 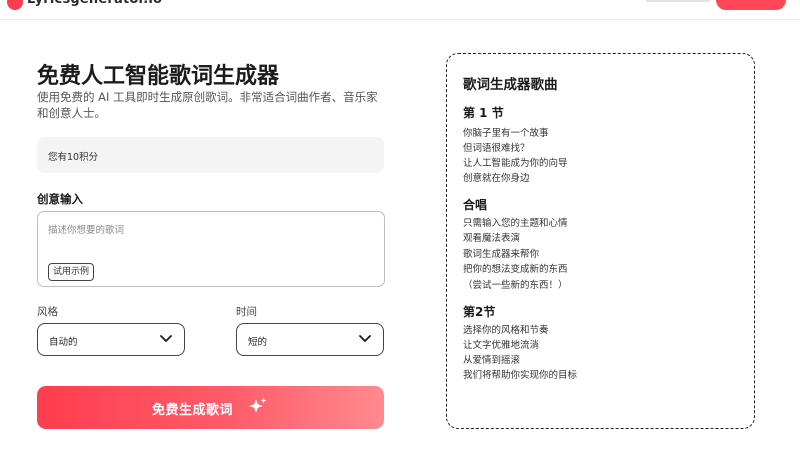 What do you see at coordinates (158, 76) in the screenshot?
I see `page-title: 免费人工智能歌词生成器` at bounding box center [158, 76].